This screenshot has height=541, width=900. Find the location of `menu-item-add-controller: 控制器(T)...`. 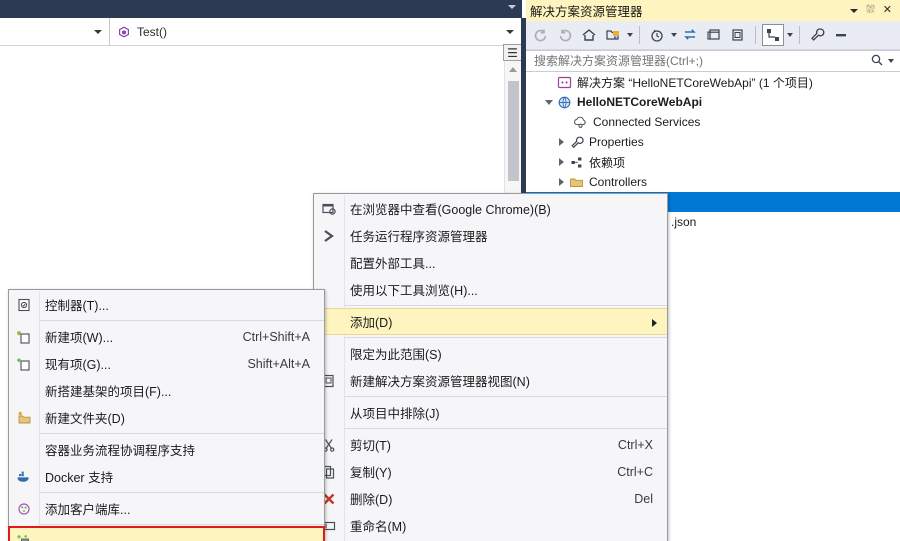

menu-item-add-controller: 控制器(T)... is located at coordinates (166, 304).